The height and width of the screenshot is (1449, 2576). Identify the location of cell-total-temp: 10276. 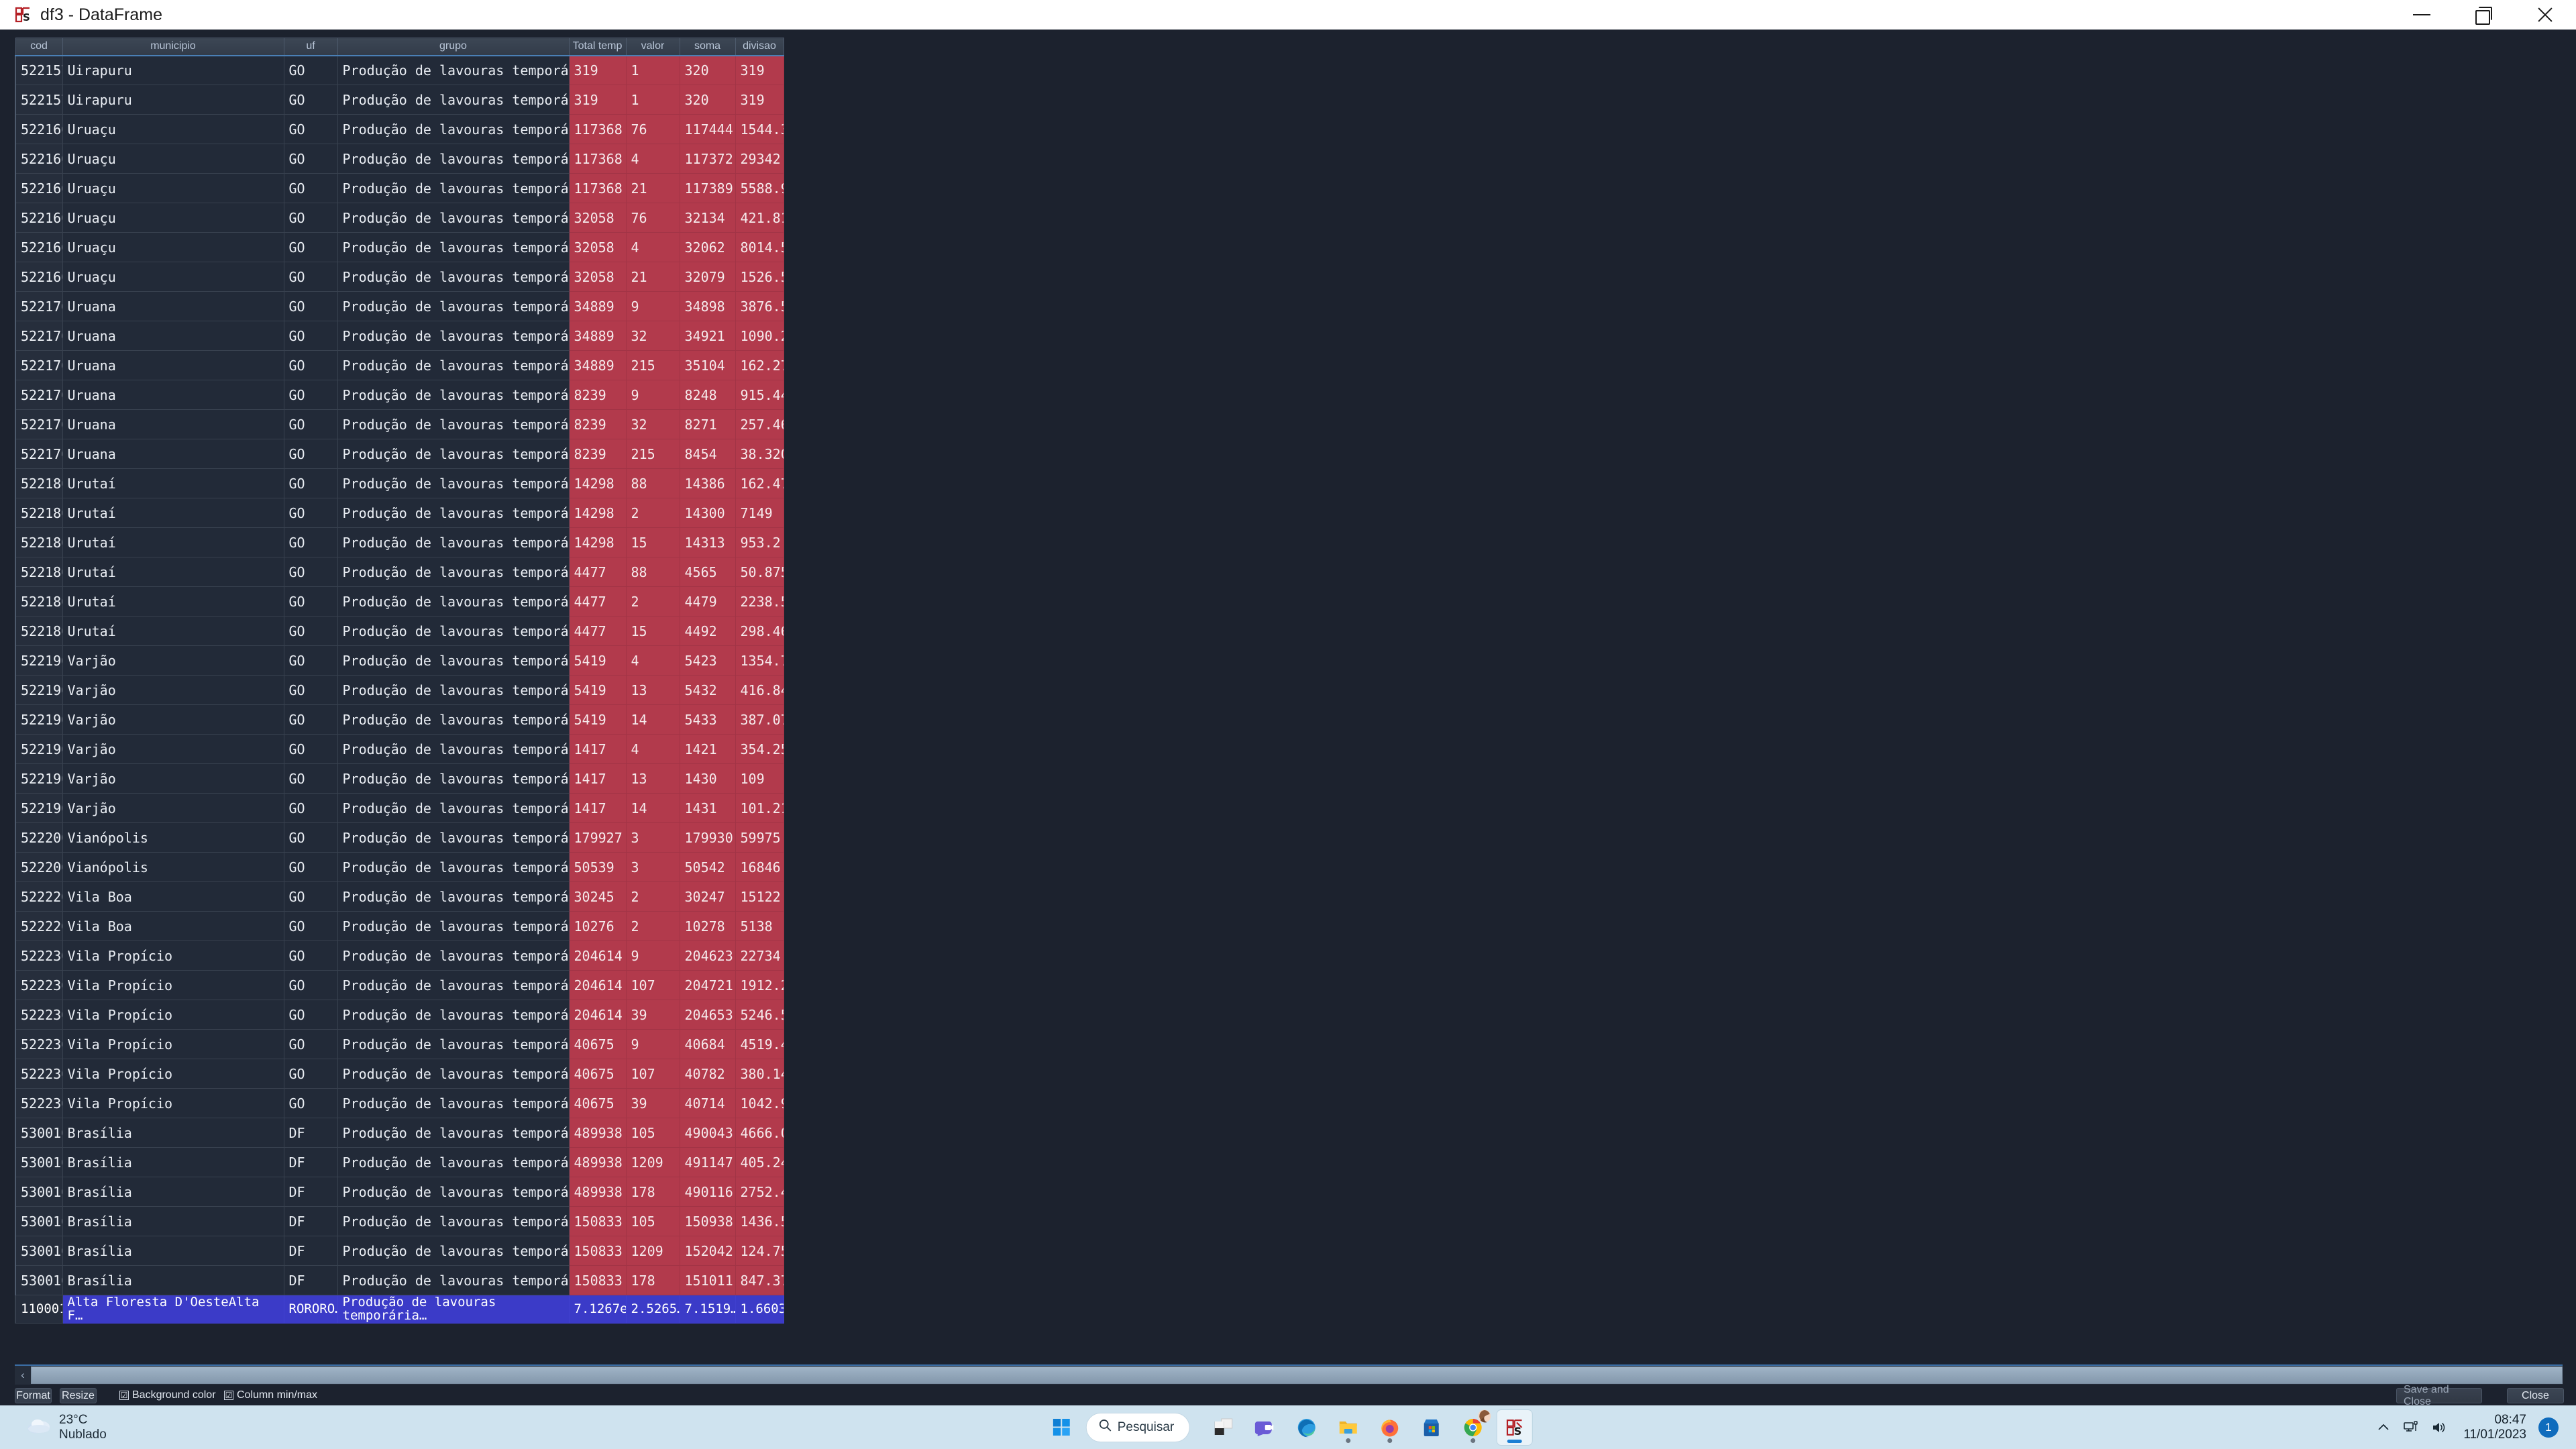
(597, 926).